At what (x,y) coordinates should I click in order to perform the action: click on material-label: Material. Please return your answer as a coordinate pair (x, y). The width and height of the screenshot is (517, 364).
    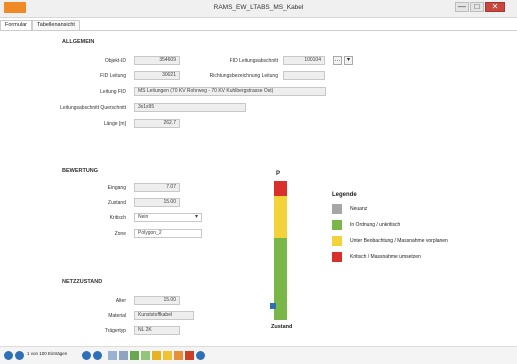
    Looking at the image, I should click on (117, 316).